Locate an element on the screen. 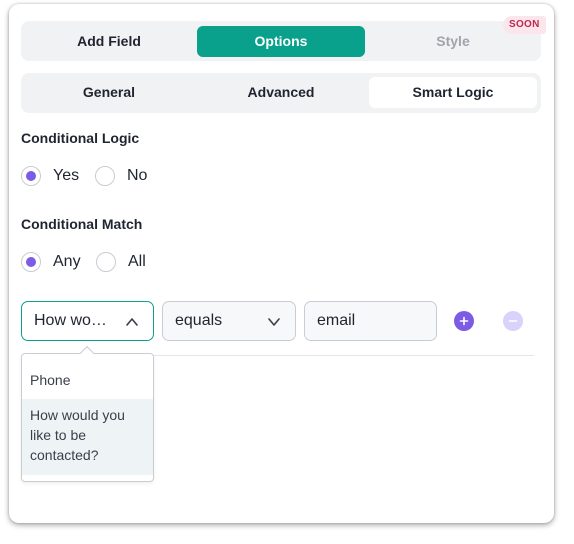 The image size is (574, 544). radio-match-any: Any is located at coordinates (51, 262).